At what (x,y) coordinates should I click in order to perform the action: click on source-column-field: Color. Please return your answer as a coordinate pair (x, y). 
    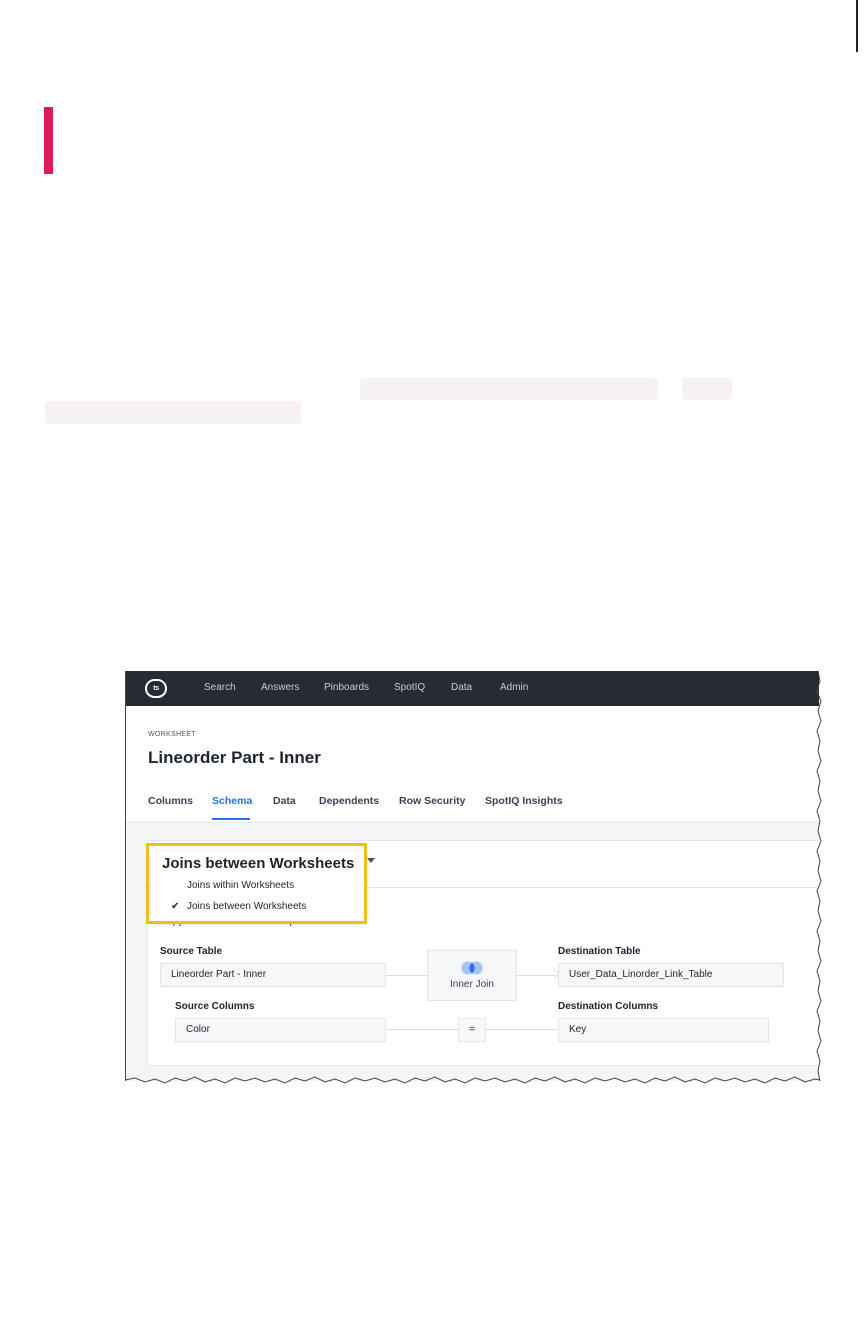
    Looking at the image, I should click on (280, 1030).